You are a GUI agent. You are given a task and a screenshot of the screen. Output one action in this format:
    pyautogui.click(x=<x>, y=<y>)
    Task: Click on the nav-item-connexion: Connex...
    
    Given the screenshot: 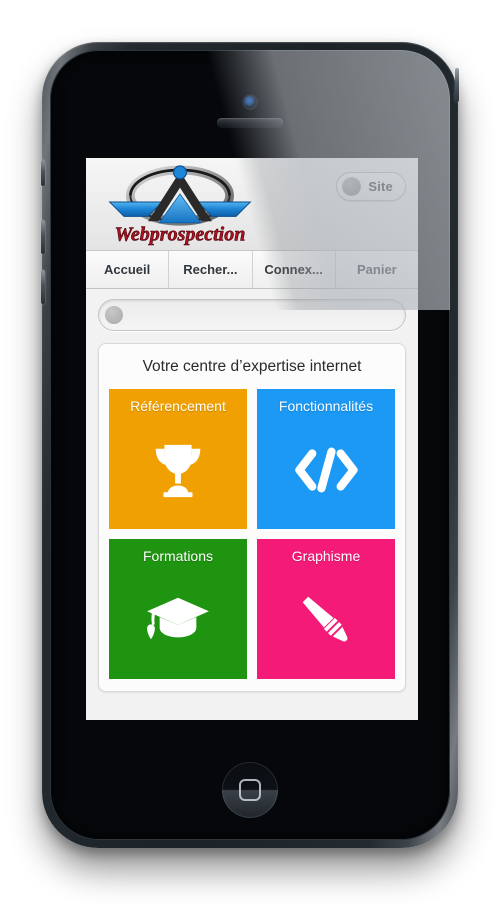 What is the action you would take?
    pyautogui.click(x=294, y=269)
    